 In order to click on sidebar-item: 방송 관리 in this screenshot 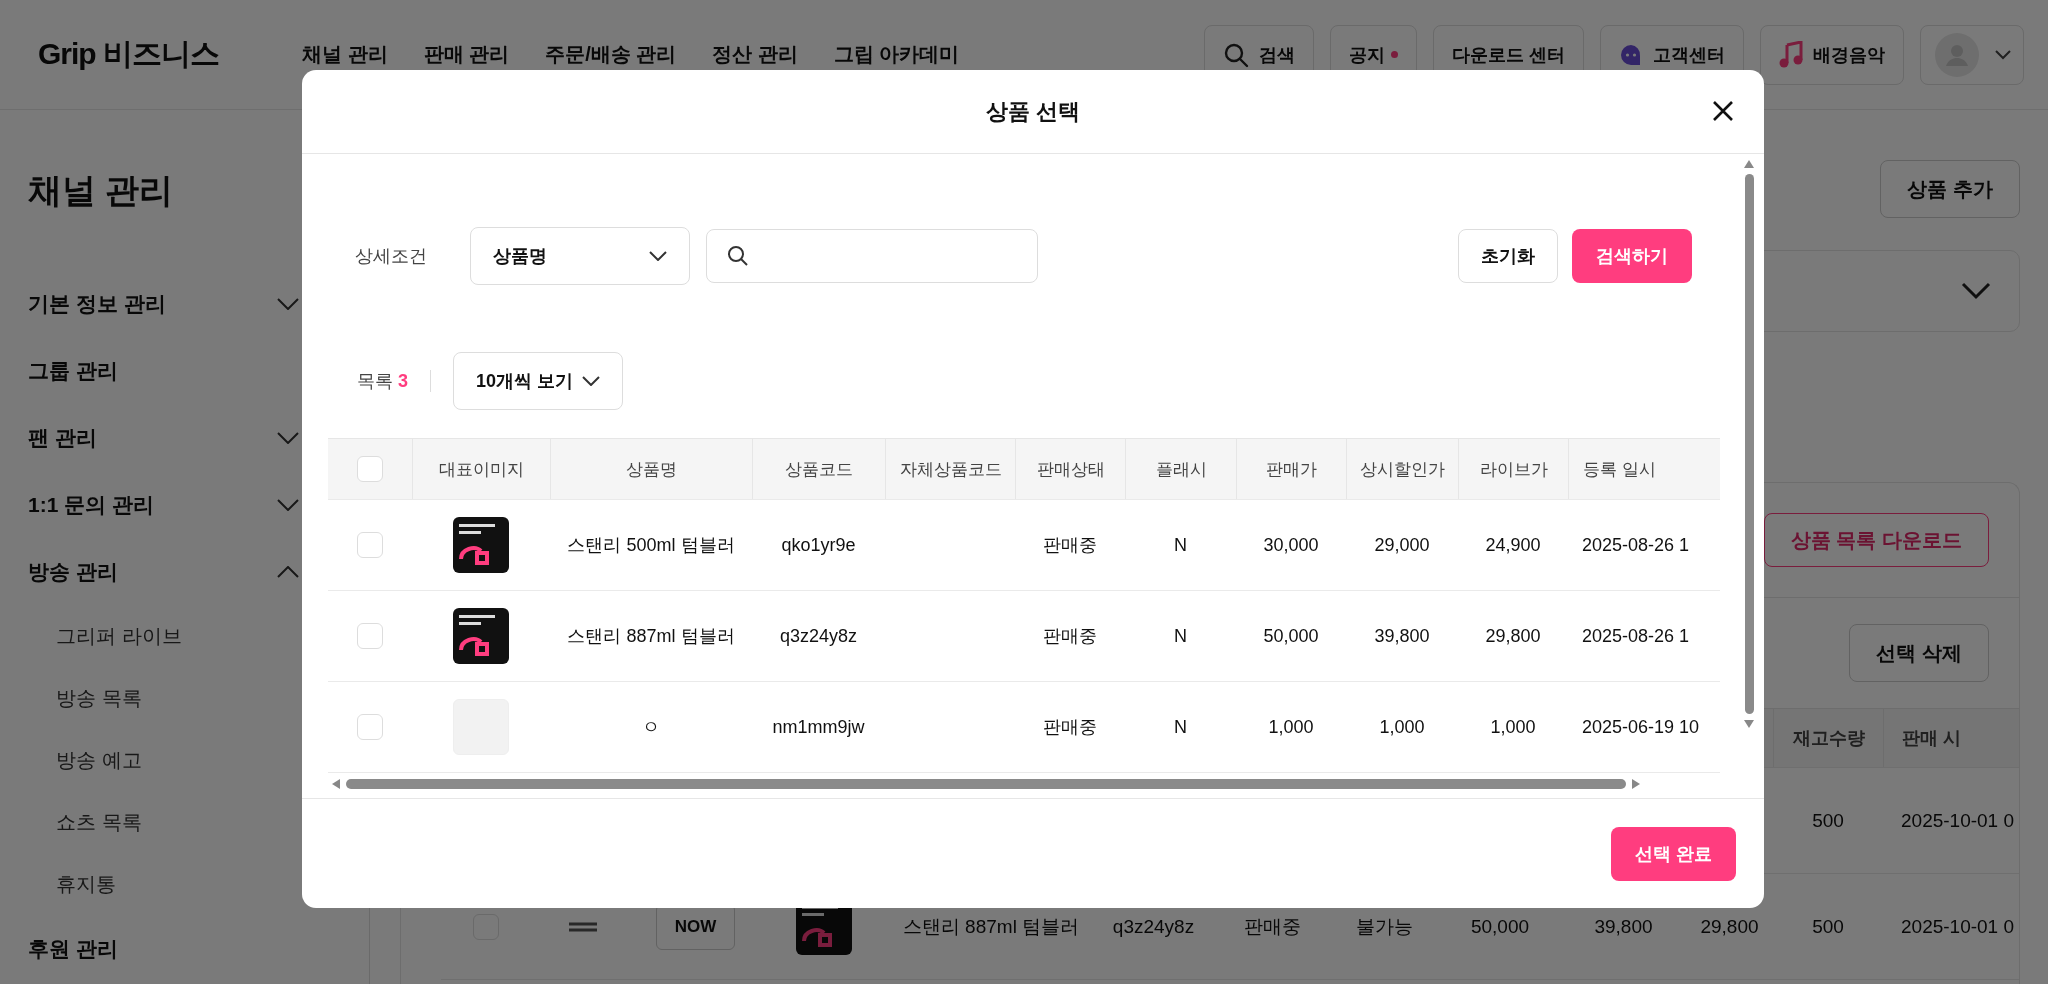, I will do `click(163, 571)`.